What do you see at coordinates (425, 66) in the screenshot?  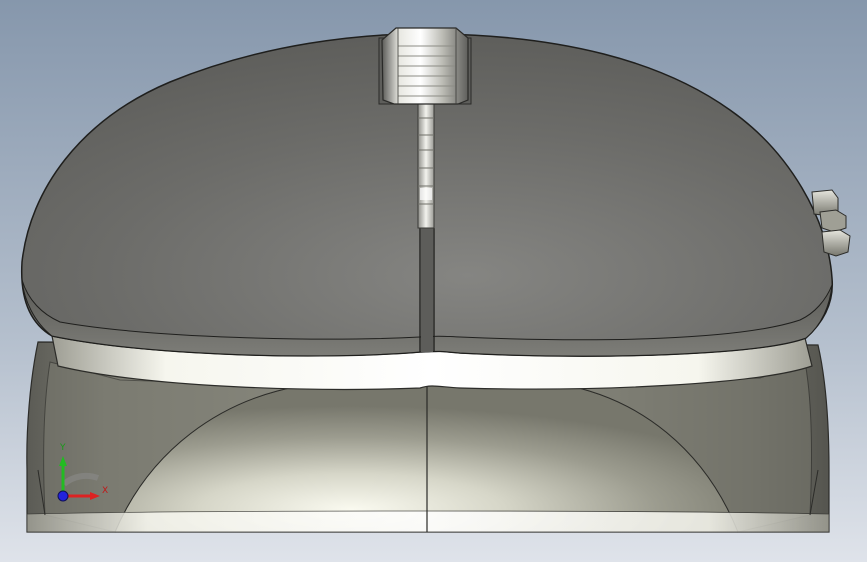 I see `scroll-wheel` at bounding box center [425, 66].